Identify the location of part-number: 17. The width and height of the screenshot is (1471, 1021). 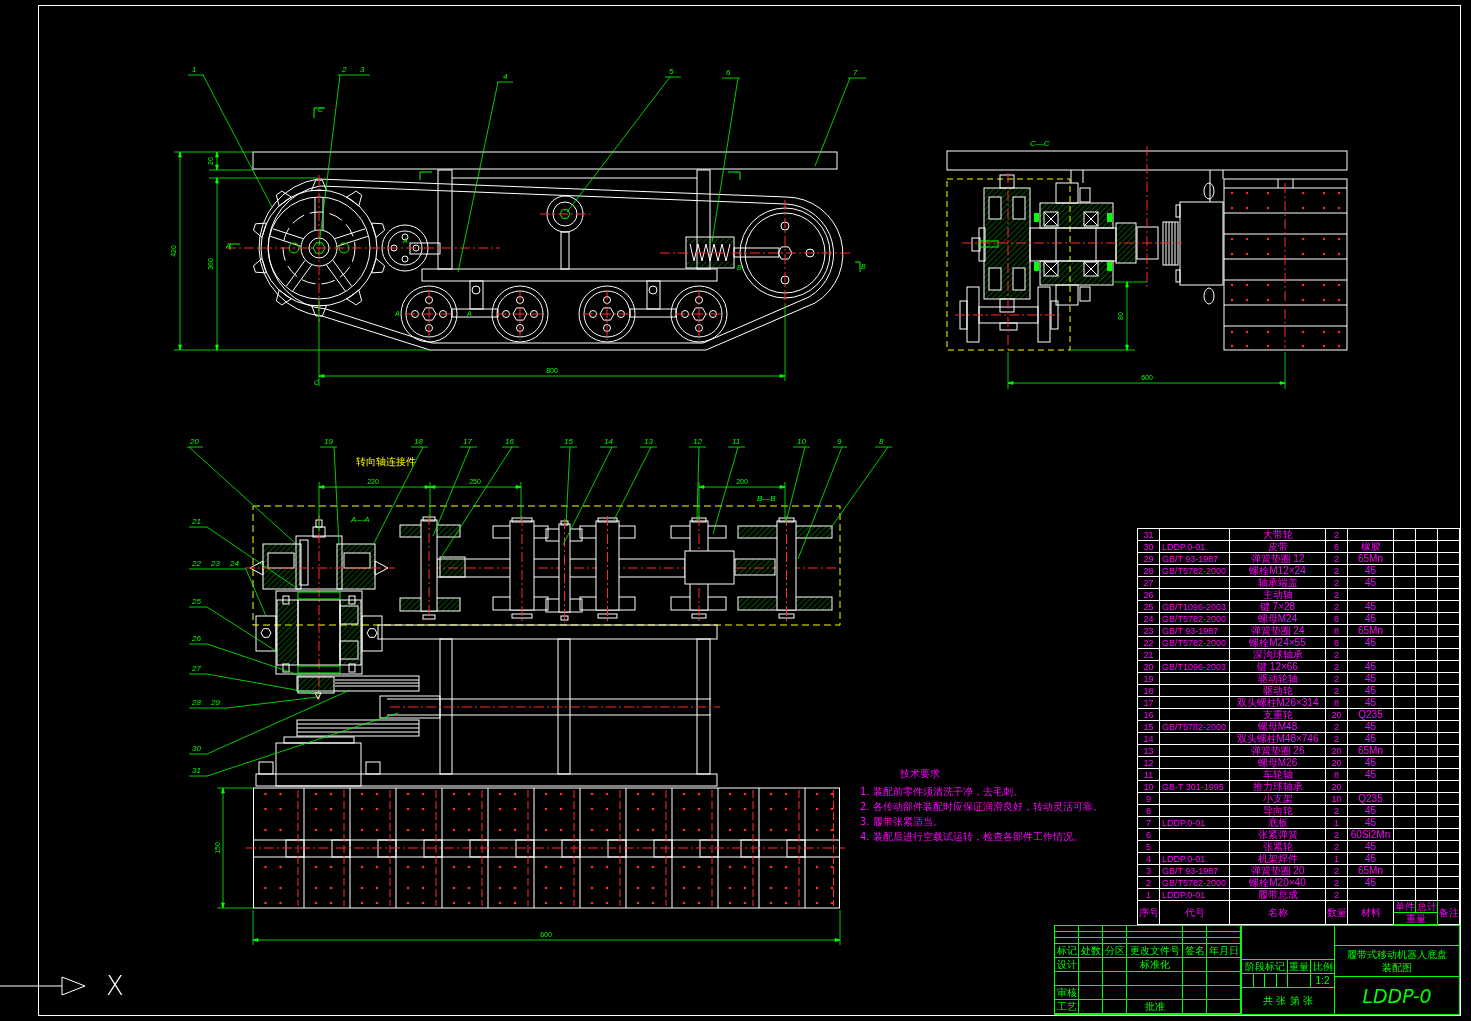
(1149, 703).